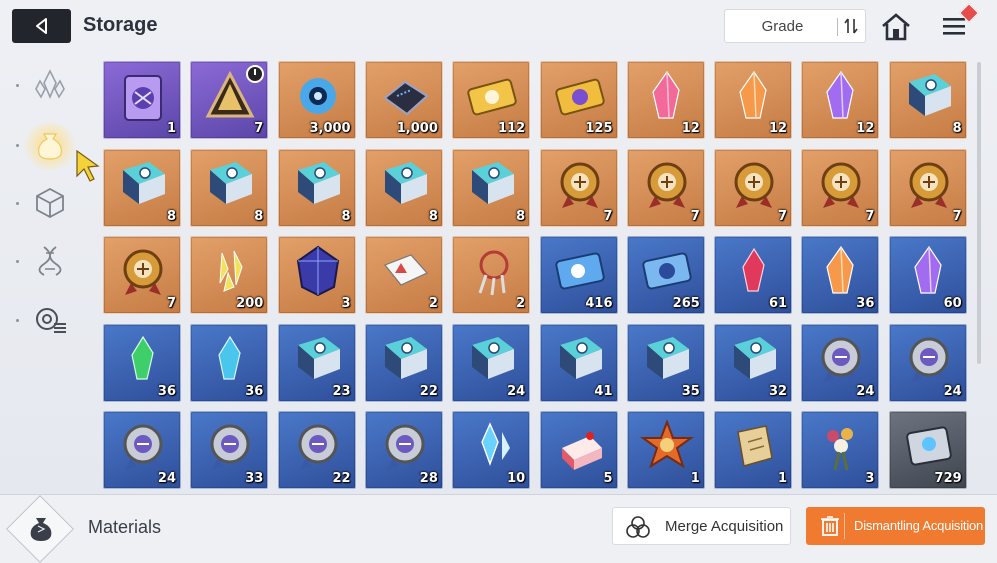  What do you see at coordinates (496, 444) in the screenshot?
I see `ice-shard-icon` at bounding box center [496, 444].